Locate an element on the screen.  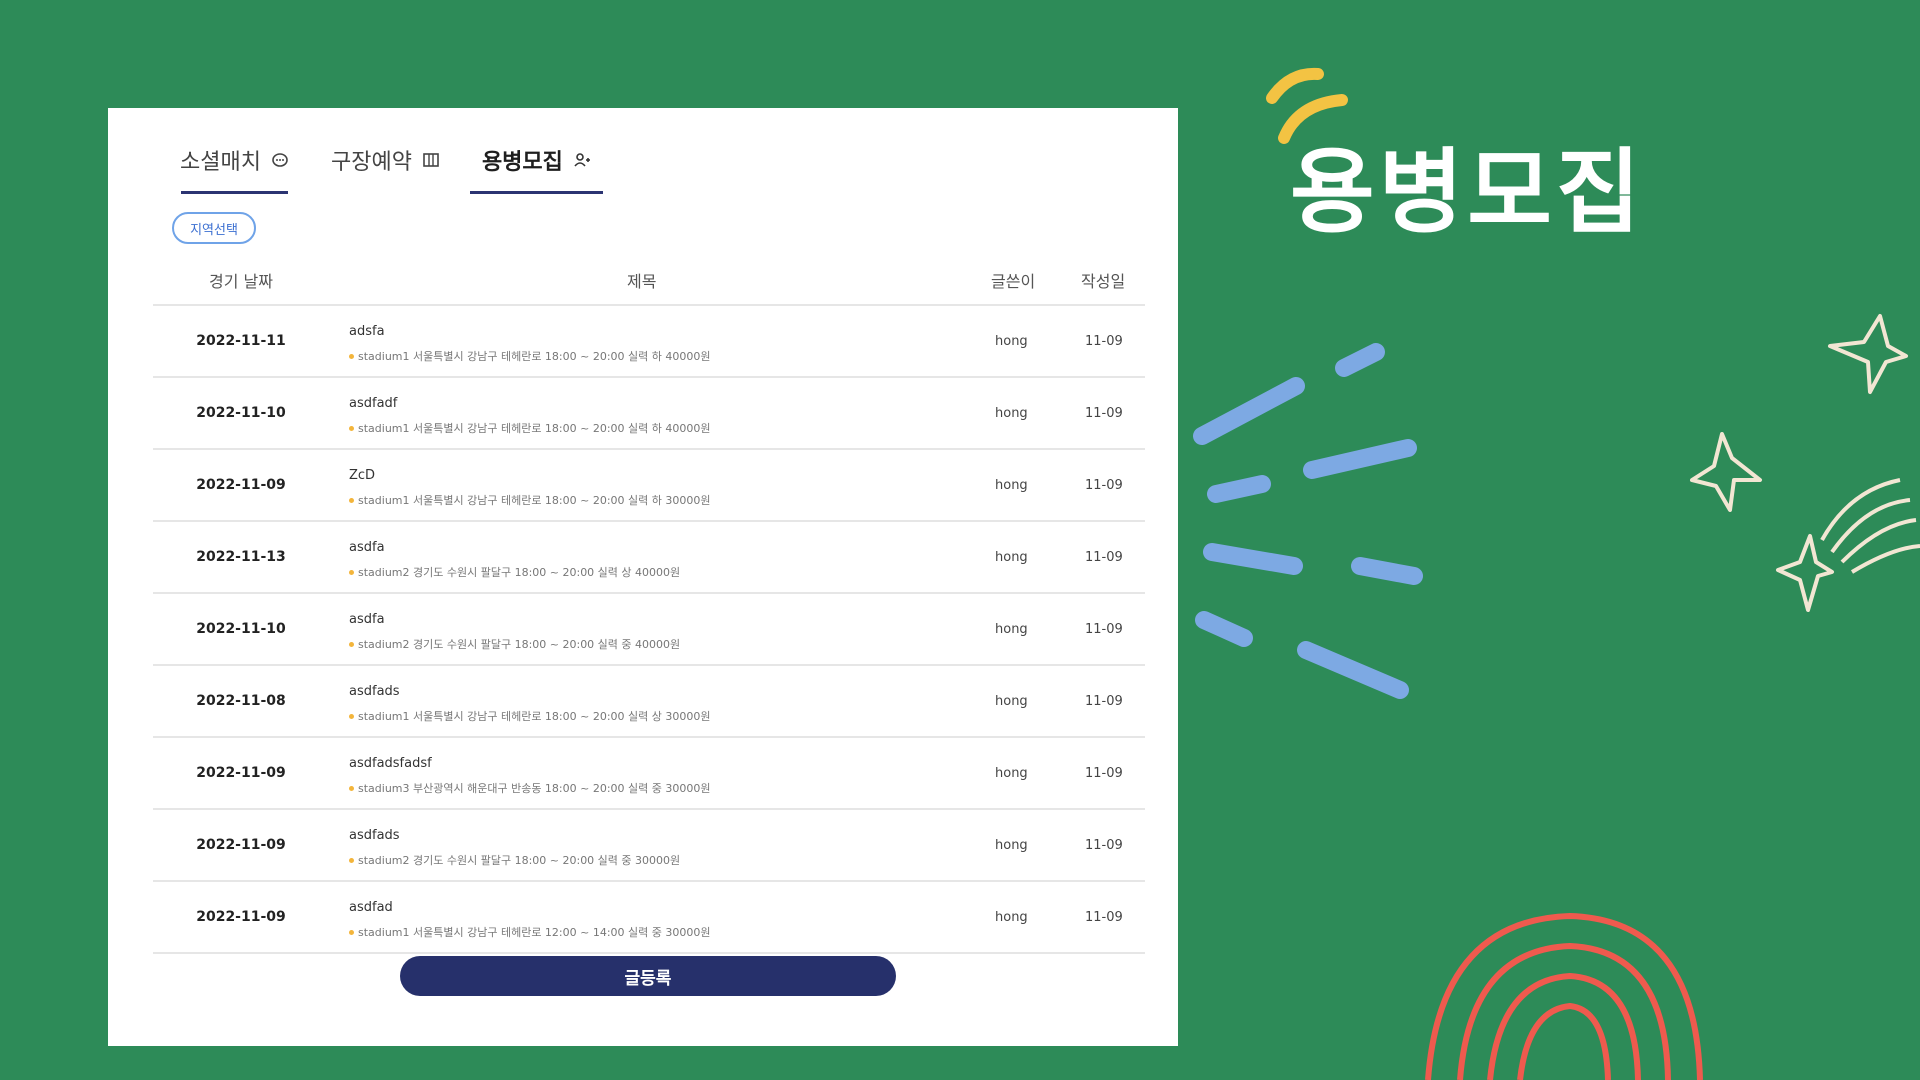
recruit-heading: 용병모집 is located at coordinates (1467, 192).